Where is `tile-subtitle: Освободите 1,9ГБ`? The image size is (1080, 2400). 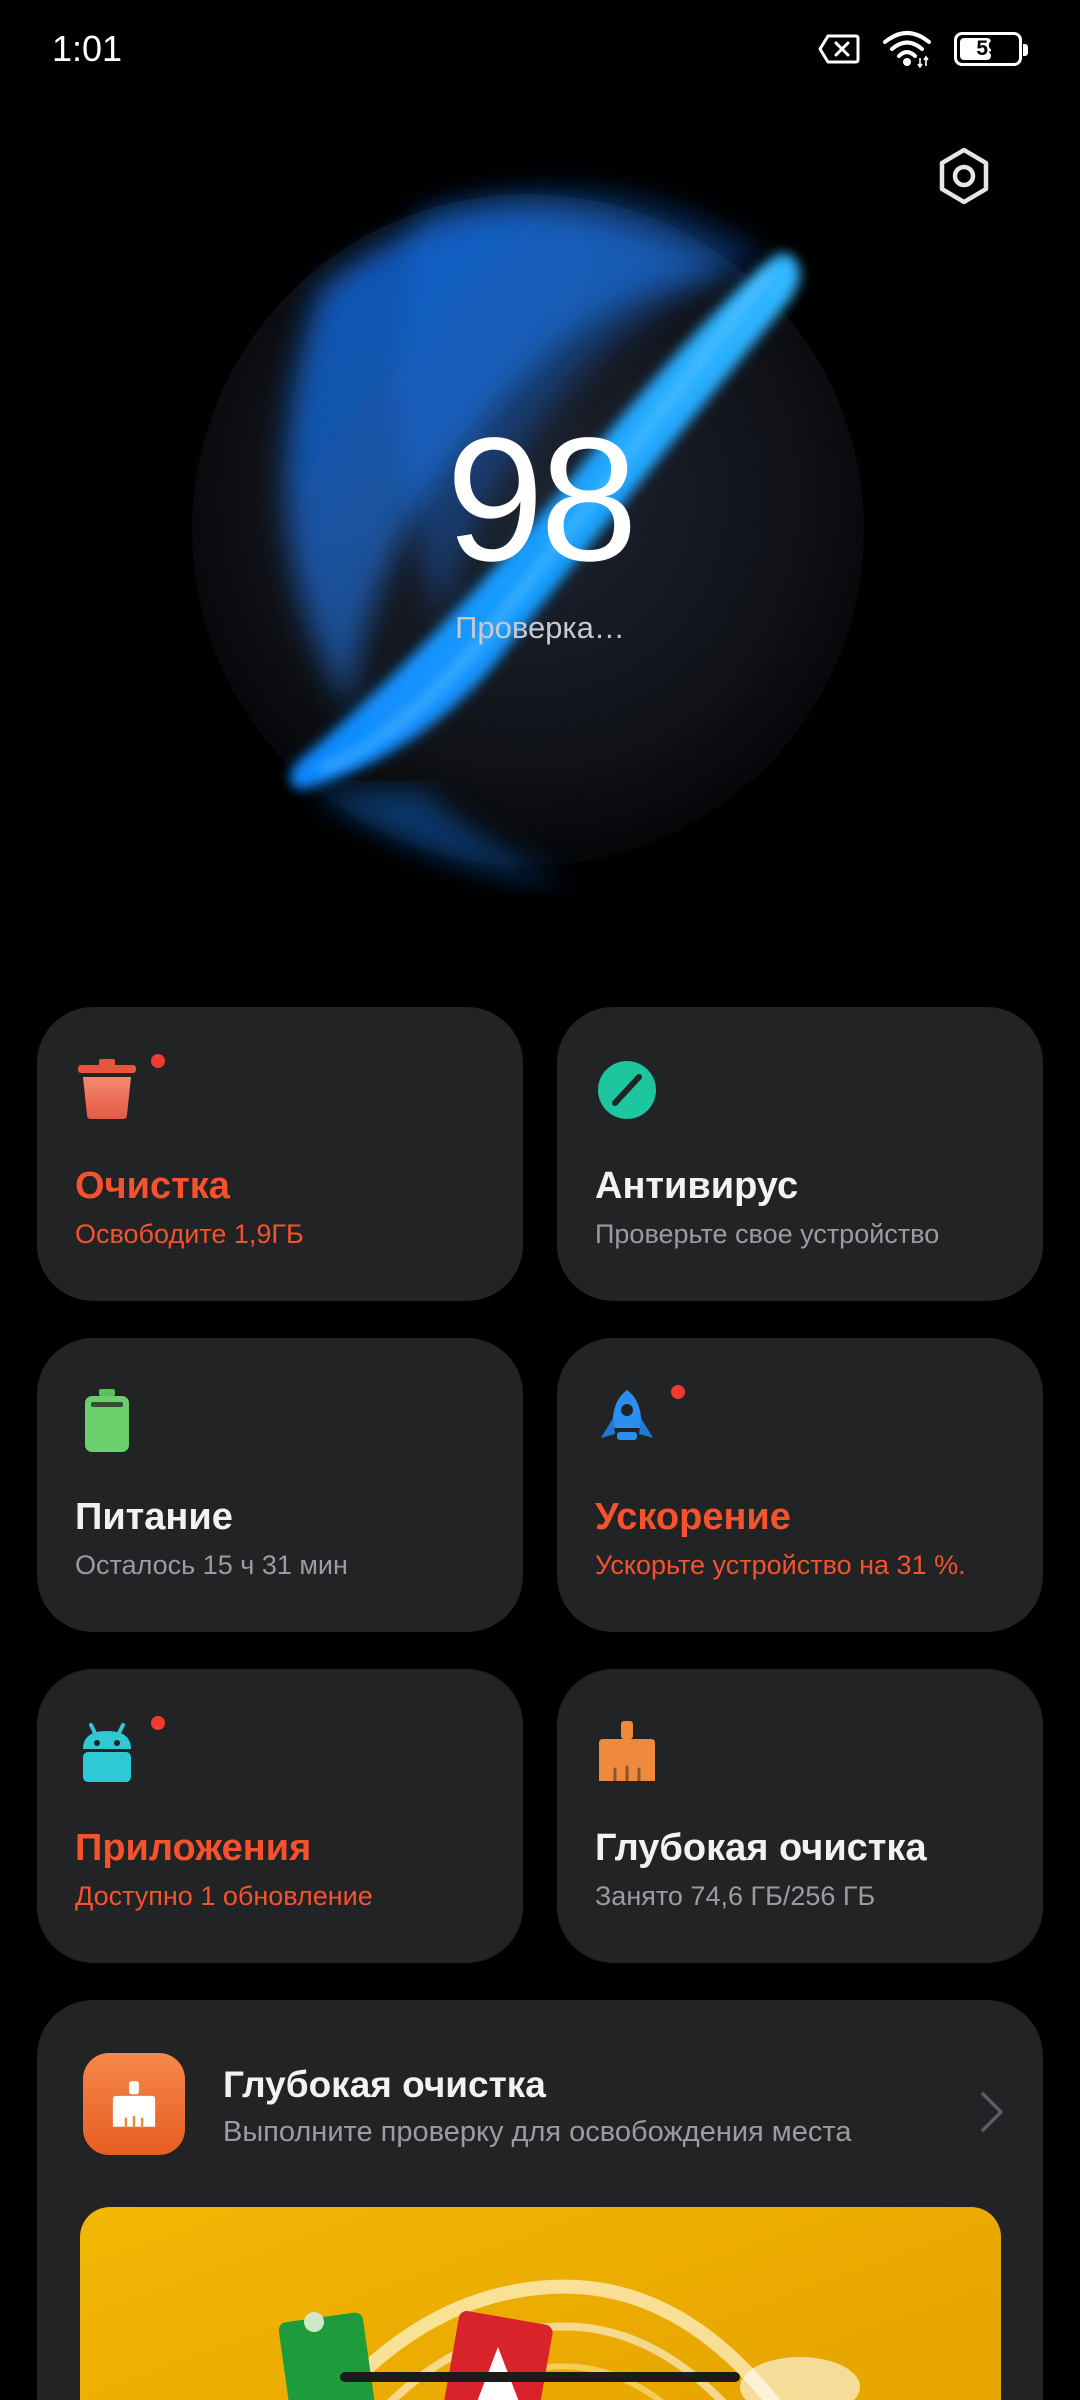
tile-subtitle: Освободите 1,9ГБ is located at coordinates (189, 1234).